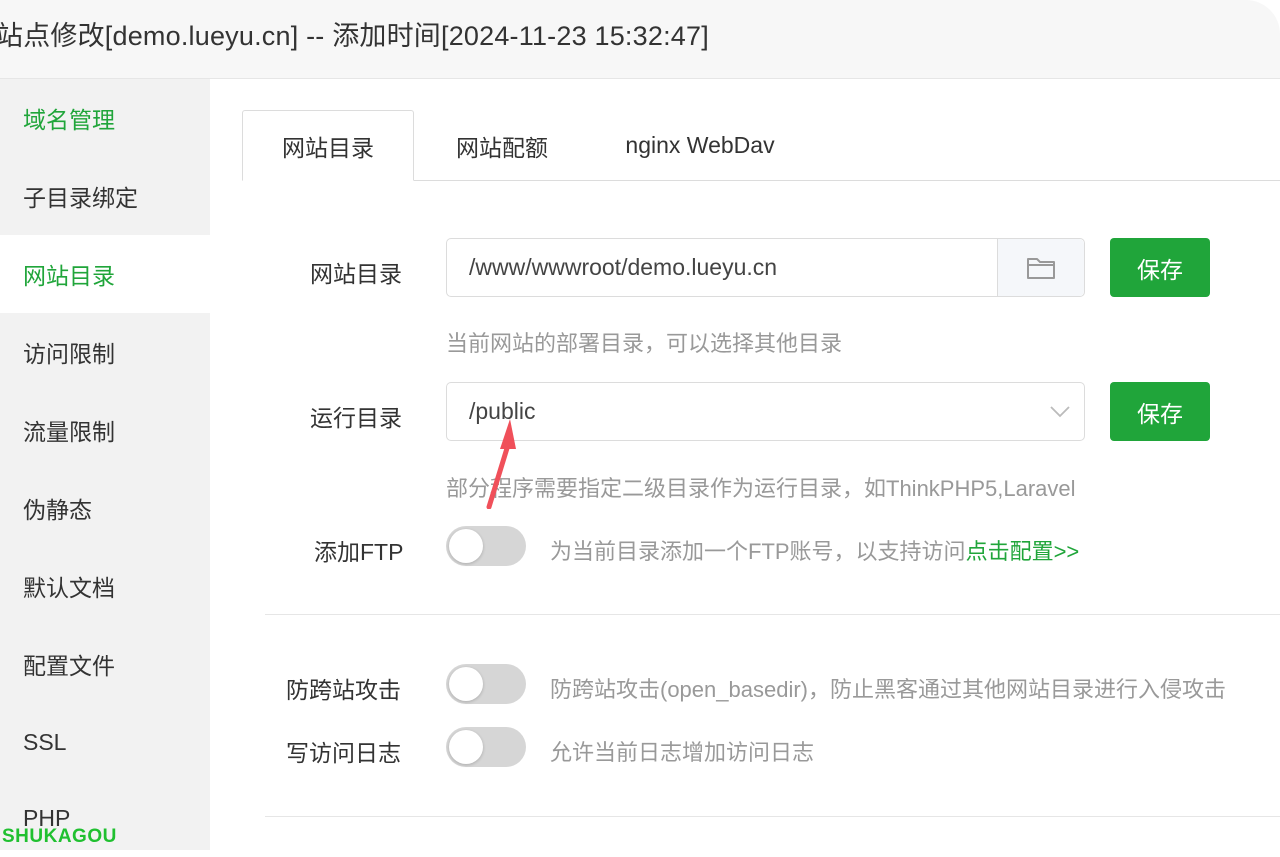 The width and height of the screenshot is (1280, 857). I want to click on anti-xss-desc: 防跨站攻击(open_basedir)，防止黑客通过其他网站目录进行入侵攻击, so click(888, 689).